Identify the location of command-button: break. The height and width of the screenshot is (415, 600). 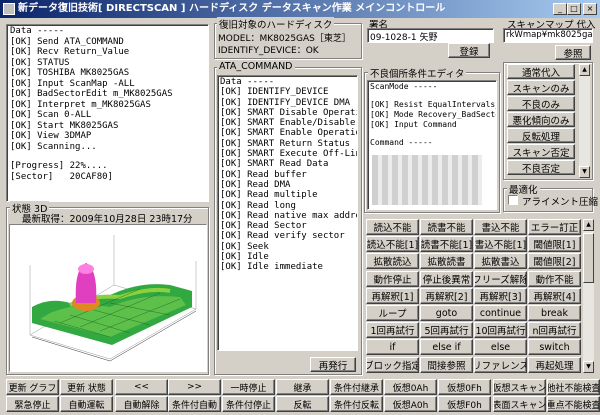
(554, 313).